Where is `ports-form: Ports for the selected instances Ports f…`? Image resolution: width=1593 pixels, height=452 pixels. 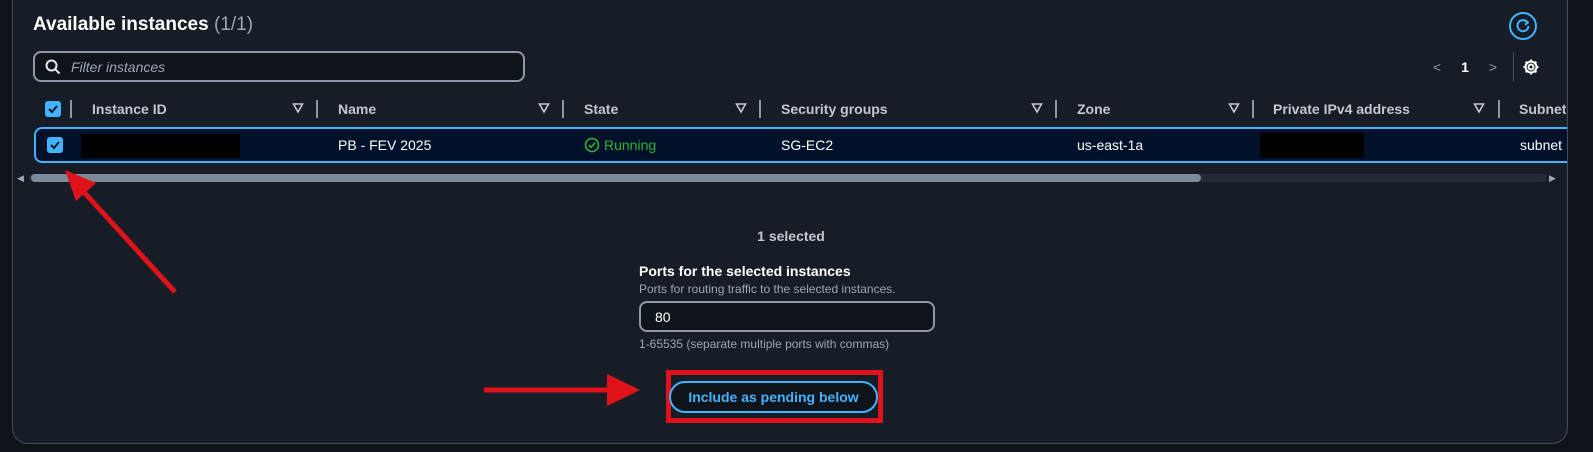 ports-form: Ports for the selected instances Ports f… is located at coordinates (799, 307).